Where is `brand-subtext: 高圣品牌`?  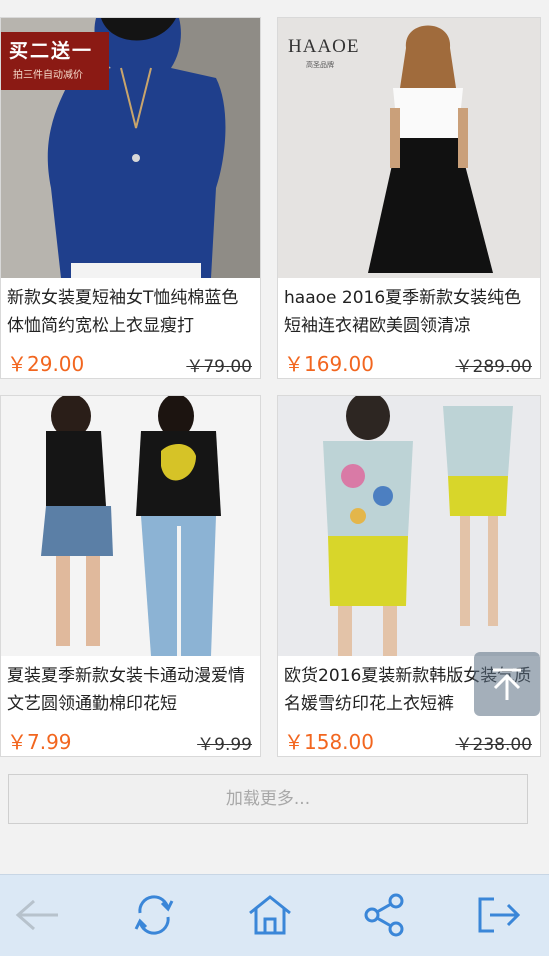
brand-subtext: 高圣品牌 is located at coordinates (320, 65).